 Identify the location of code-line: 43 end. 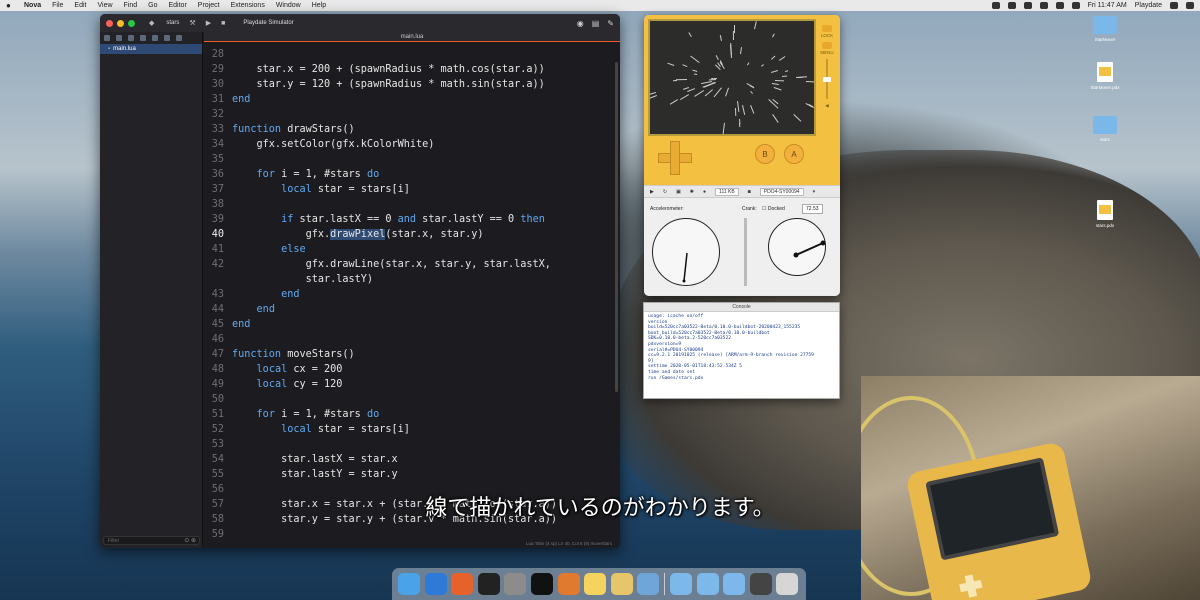
(409, 294).